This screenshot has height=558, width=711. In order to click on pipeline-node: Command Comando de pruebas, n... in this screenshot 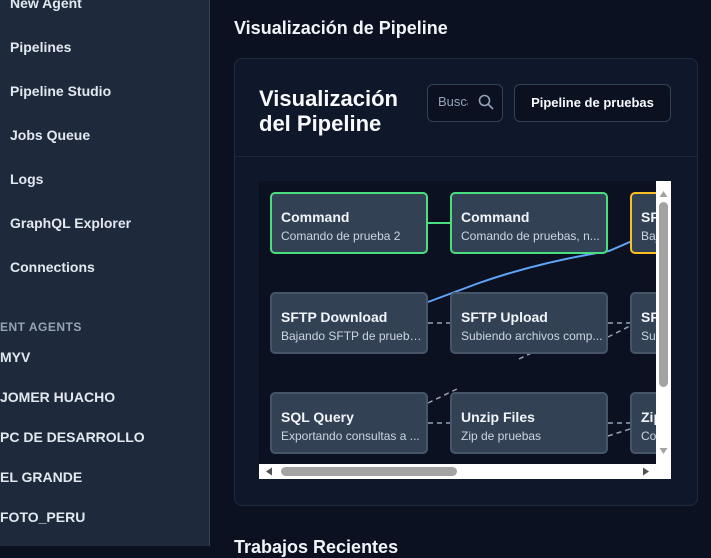, I will do `click(529, 223)`.